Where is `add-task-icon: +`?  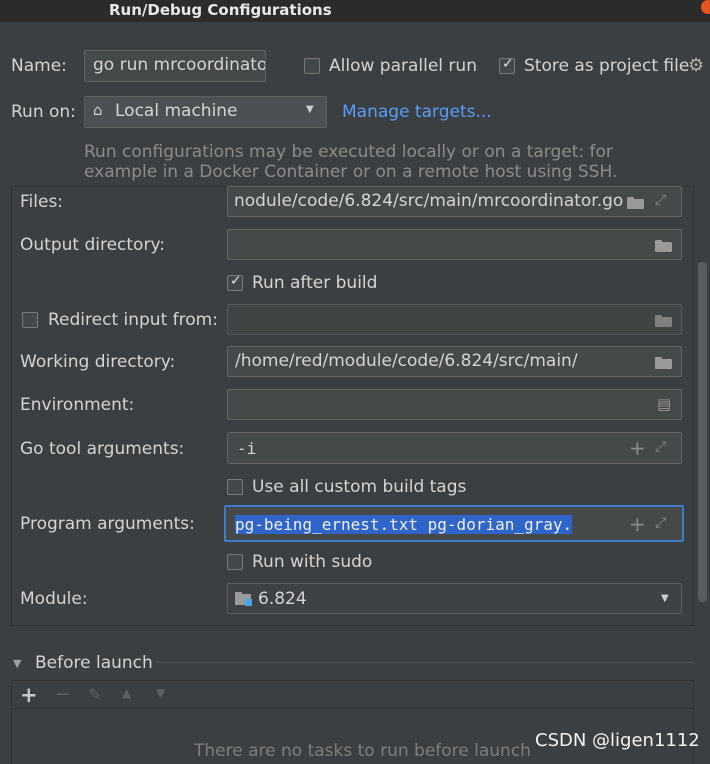
add-task-icon: + is located at coordinates (29, 695).